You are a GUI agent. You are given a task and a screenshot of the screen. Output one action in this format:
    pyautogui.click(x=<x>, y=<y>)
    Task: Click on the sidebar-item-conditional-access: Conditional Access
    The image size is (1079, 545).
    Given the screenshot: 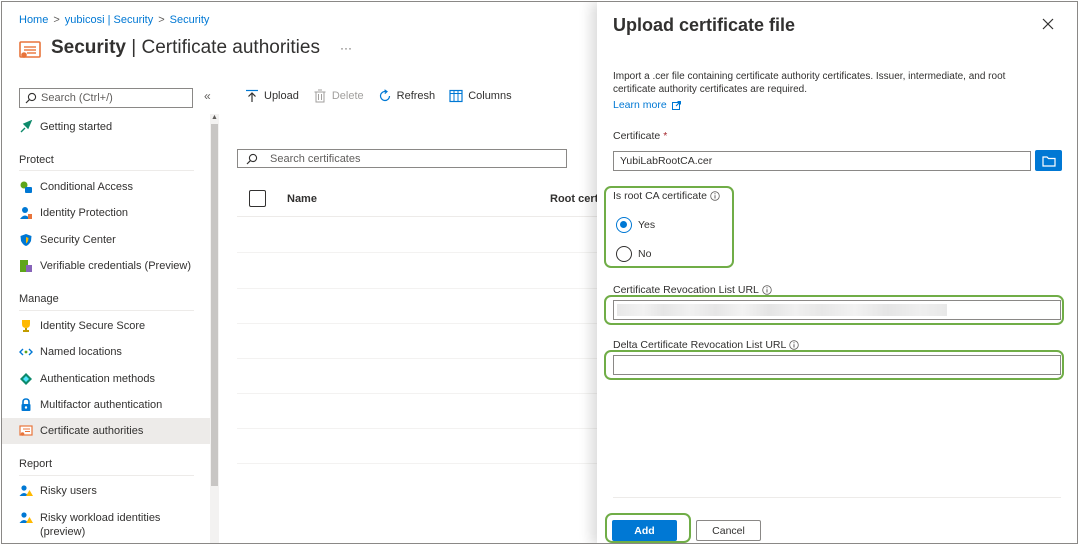 What is the action you would take?
    pyautogui.click(x=76, y=187)
    